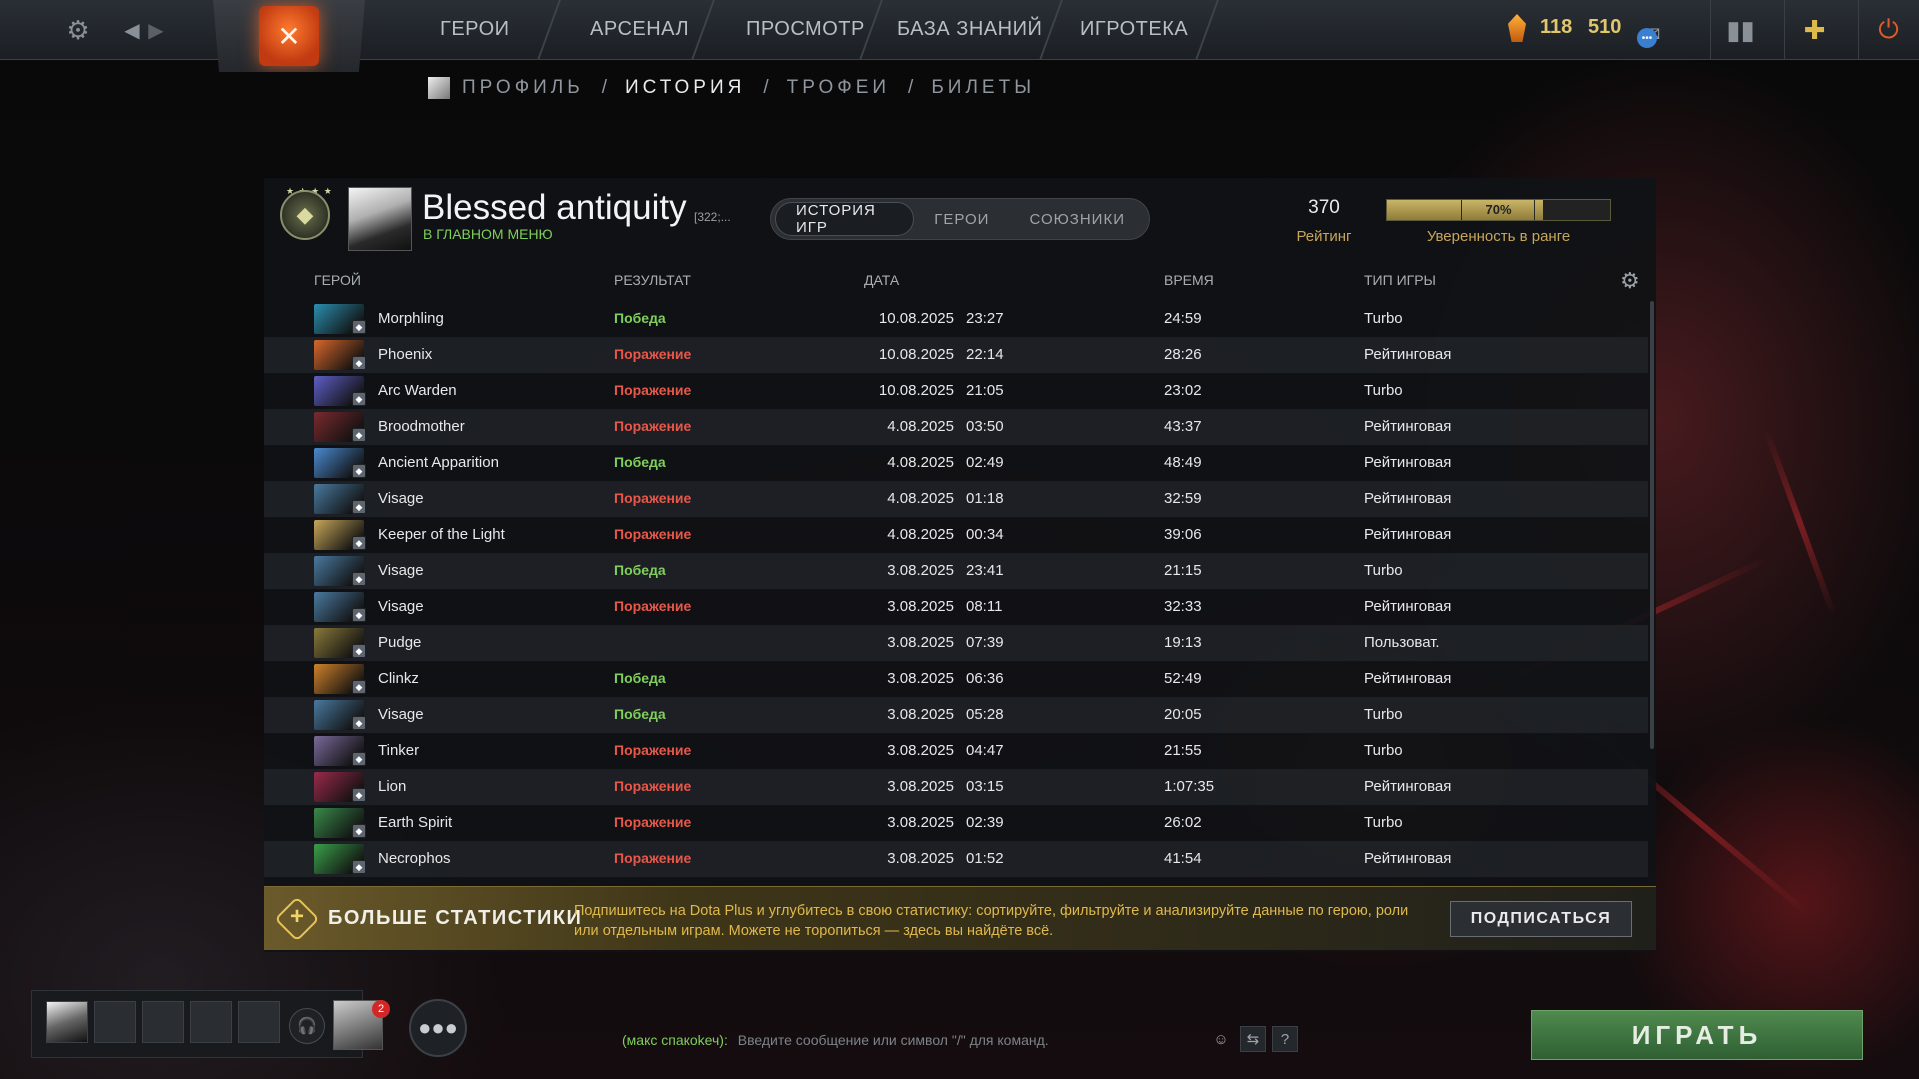 This screenshot has height=1079, width=1919. I want to click on match-duration: 26:02, so click(1183, 822).